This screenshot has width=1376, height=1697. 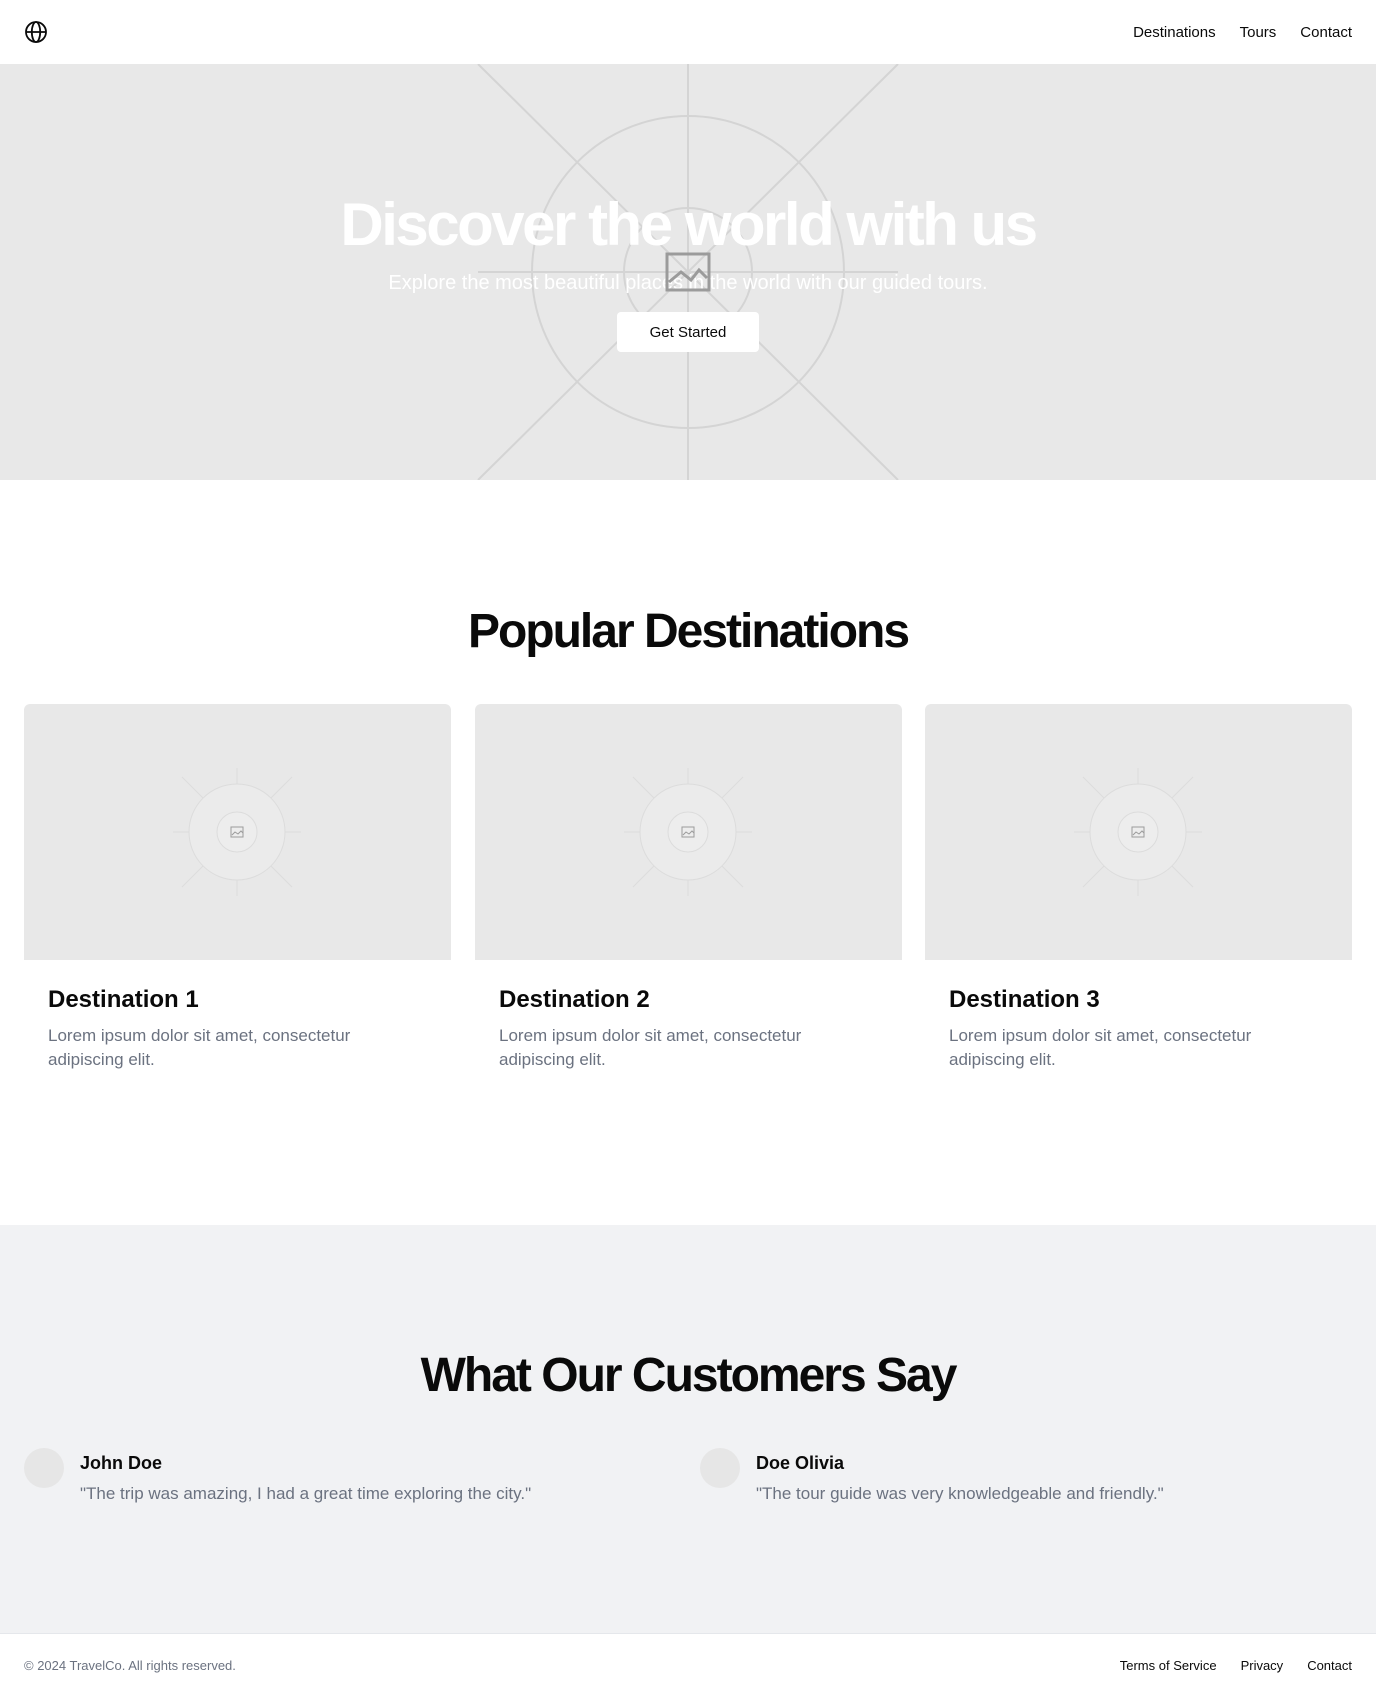 What do you see at coordinates (800, 1463) in the screenshot?
I see `testimonial-name: Doe Olivia` at bounding box center [800, 1463].